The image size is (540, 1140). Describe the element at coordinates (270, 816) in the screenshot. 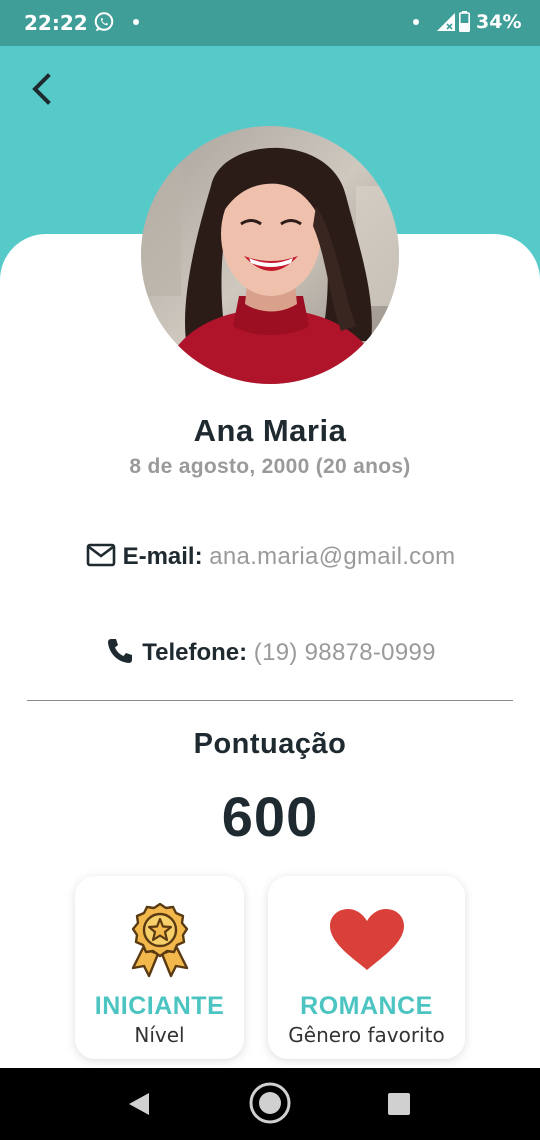

I see `score-value: 600` at that location.